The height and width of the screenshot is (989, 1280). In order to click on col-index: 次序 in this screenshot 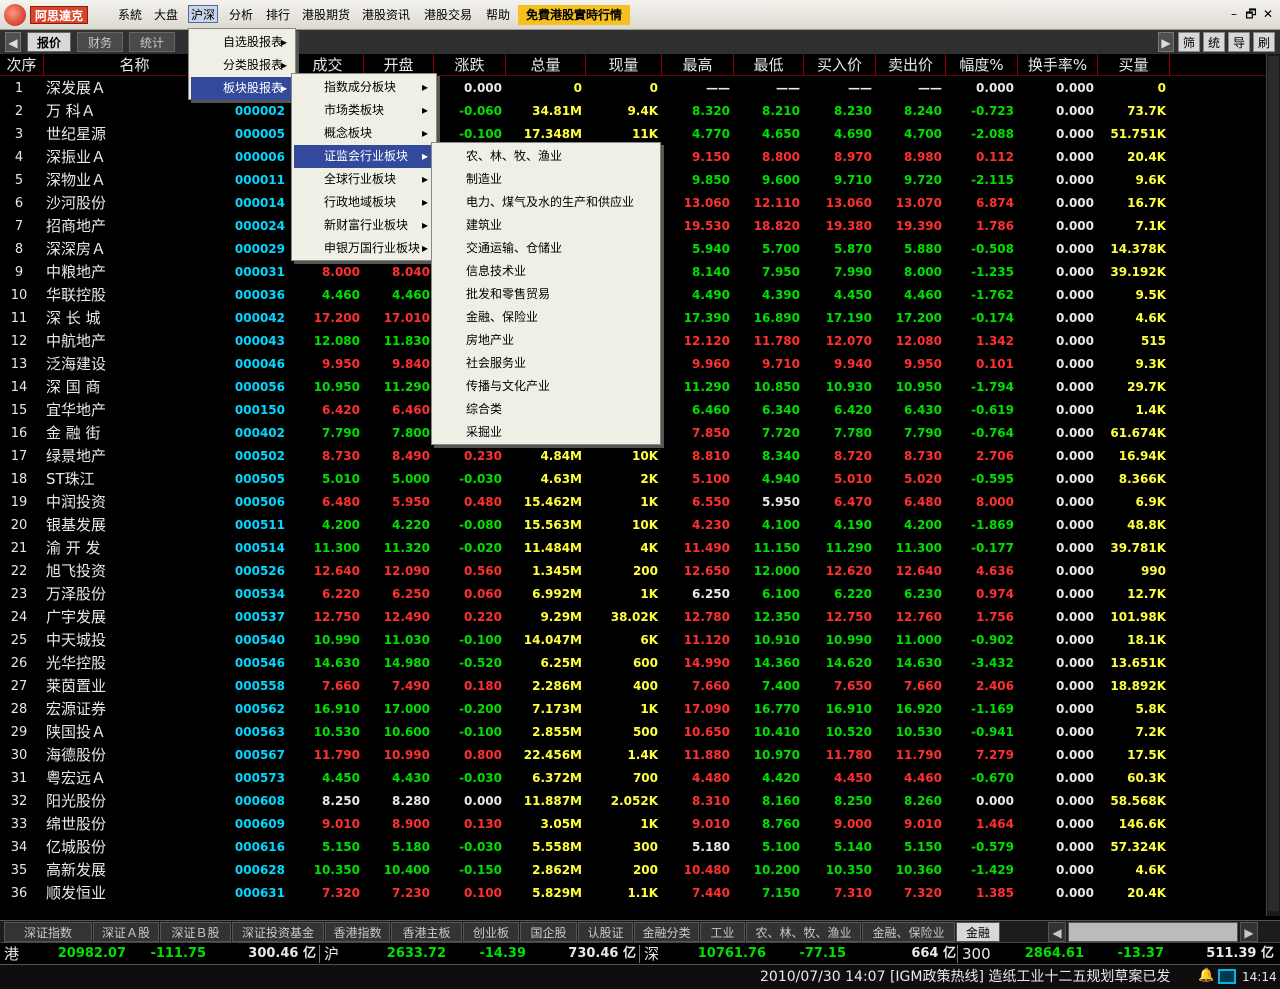, I will do `click(22, 65)`.